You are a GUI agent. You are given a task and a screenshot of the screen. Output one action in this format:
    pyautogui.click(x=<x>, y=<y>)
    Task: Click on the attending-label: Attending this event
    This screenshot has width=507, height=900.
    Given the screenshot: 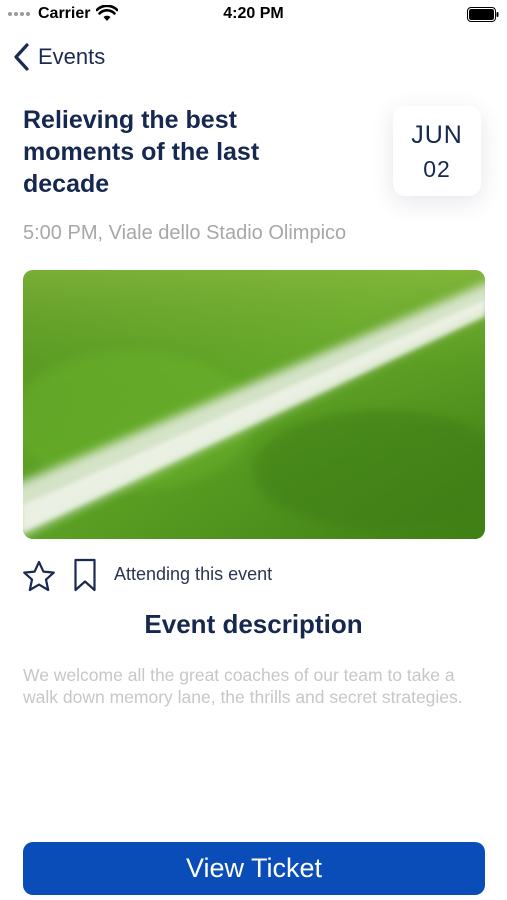 What is the action you would take?
    pyautogui.click(x=193, y=574)
    